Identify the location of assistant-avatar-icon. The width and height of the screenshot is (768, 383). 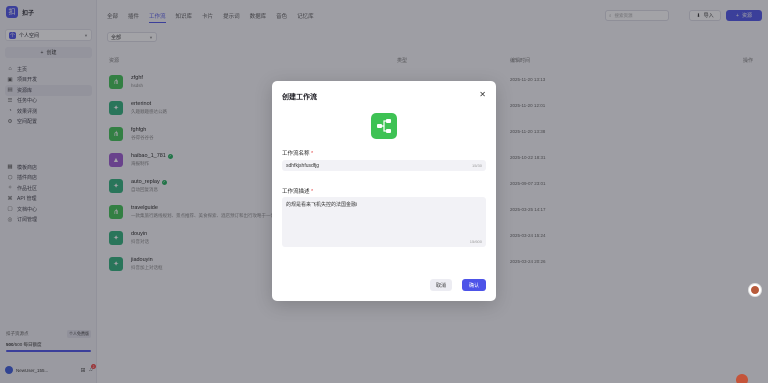
(755, 290).